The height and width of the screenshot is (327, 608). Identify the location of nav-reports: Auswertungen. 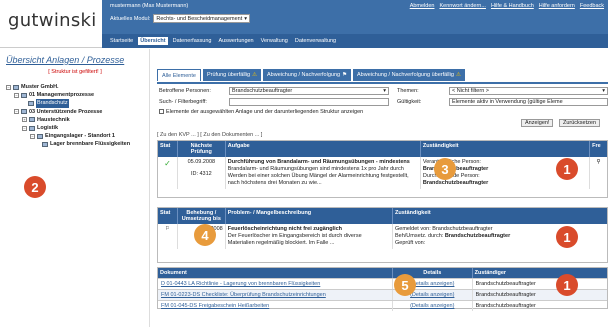
(235, 41).